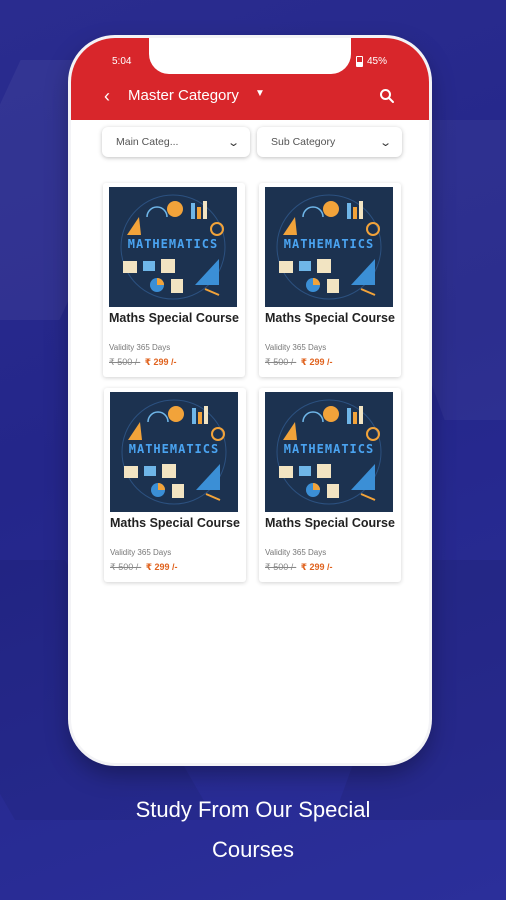 This screenshot has width=506, height=900. Describe the element at coordinates (387, 98) in the screenshot. I see `search-icon` at that location.